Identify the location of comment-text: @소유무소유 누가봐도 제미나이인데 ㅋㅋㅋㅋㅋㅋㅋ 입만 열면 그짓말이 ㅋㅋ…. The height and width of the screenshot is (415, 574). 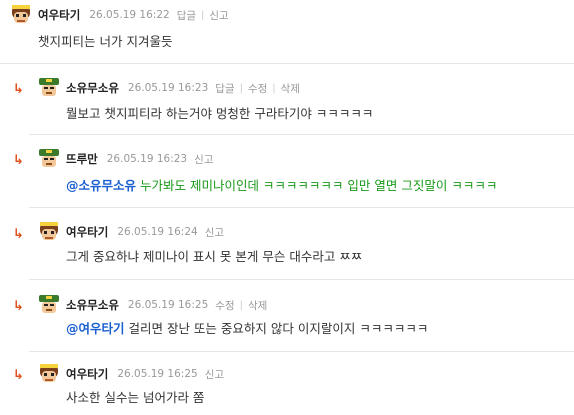
(281, 184).